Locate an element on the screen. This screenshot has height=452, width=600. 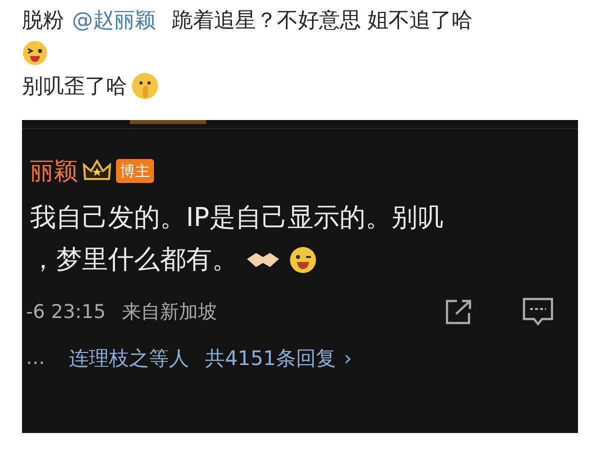
post-text: 脱粉 is located at coordinates (43, 20).